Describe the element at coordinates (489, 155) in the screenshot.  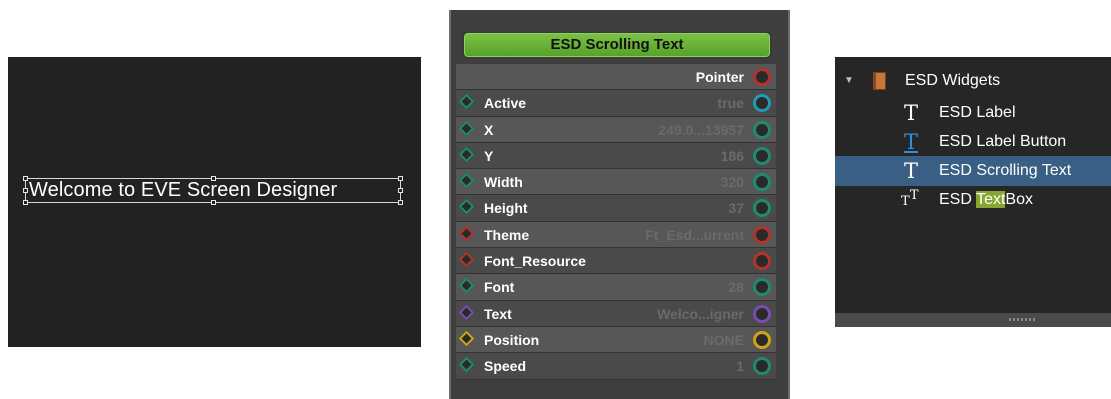
I see `property-label: Y` at that location.